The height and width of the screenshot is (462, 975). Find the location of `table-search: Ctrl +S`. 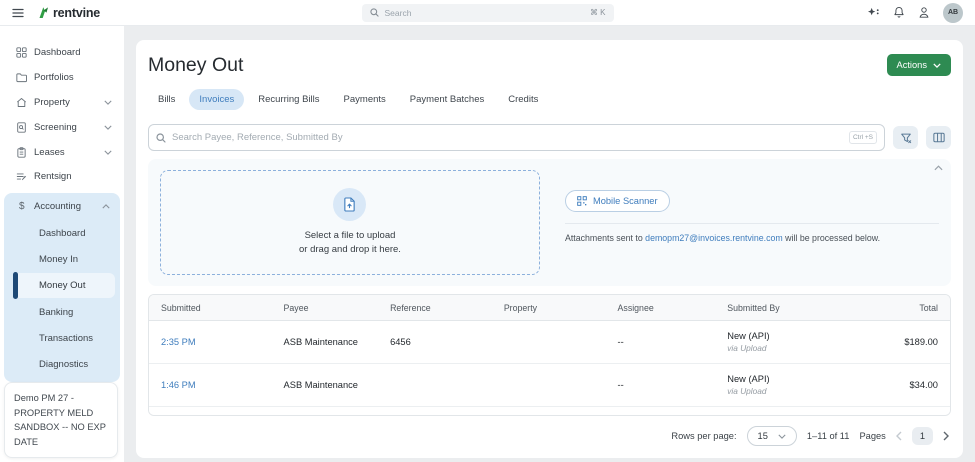

table-search: Ctrl +S is located at coordinates (516, 137).